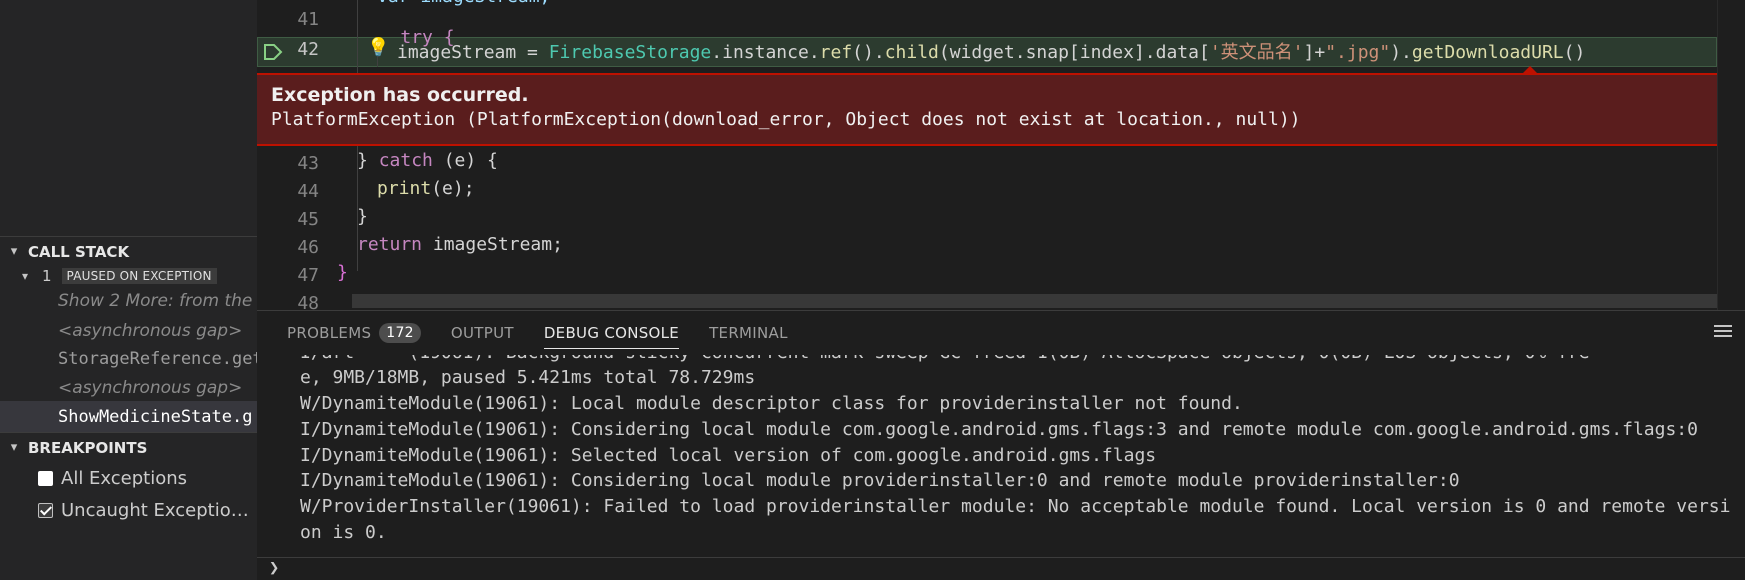 Image resolution: width=1745 pixels, height=580 pixels. Describe the element at coordinates (274, 568) in the screenshot. I see `prompt-chevron-icon: ❯` at that location.